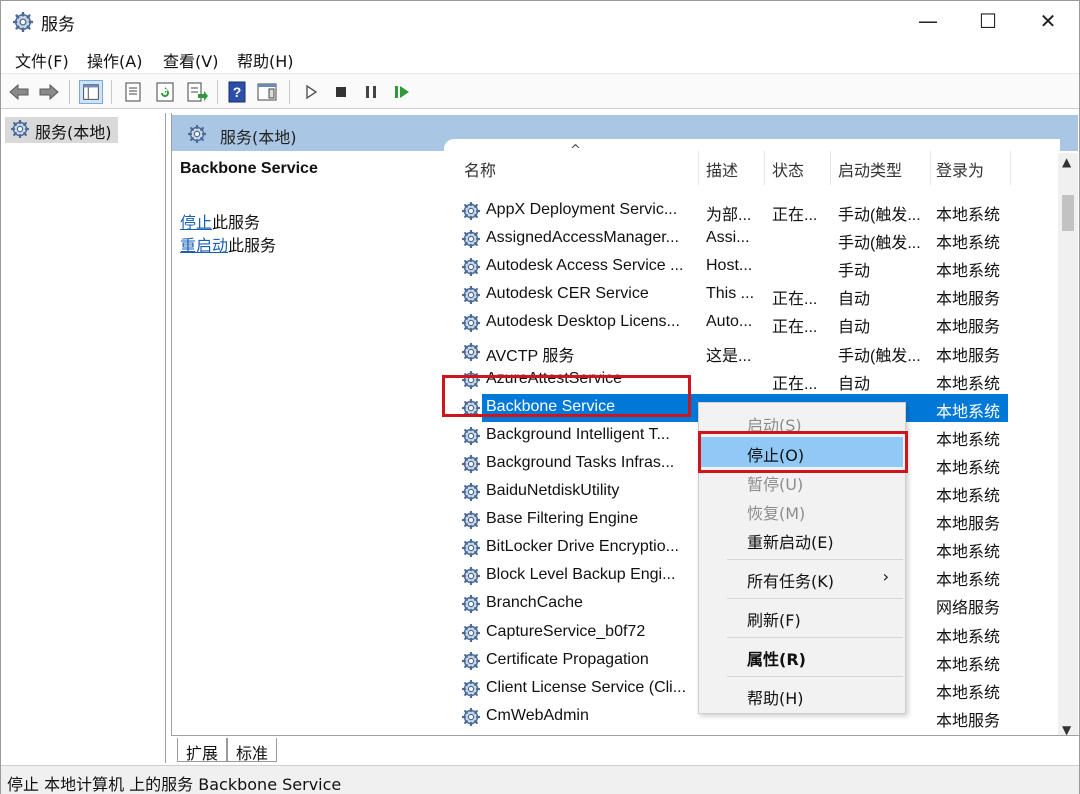 This screenshot has height=794, width=1080. What do you see at coordinates (202, 750) in the screenshot?
I see `tab-extended: 扩展` at bounding box center [202, 750].